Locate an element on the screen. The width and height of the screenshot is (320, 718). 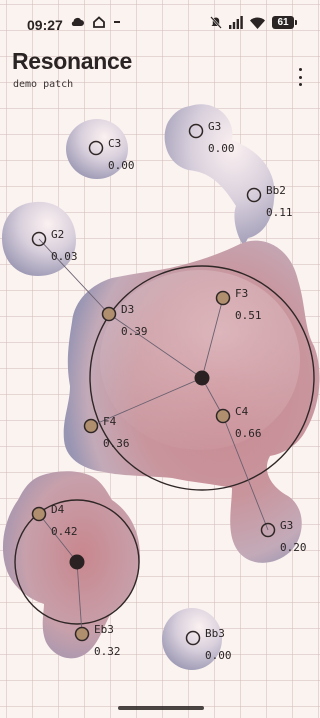
resonator-center-left is located at coordinates (77, 562).